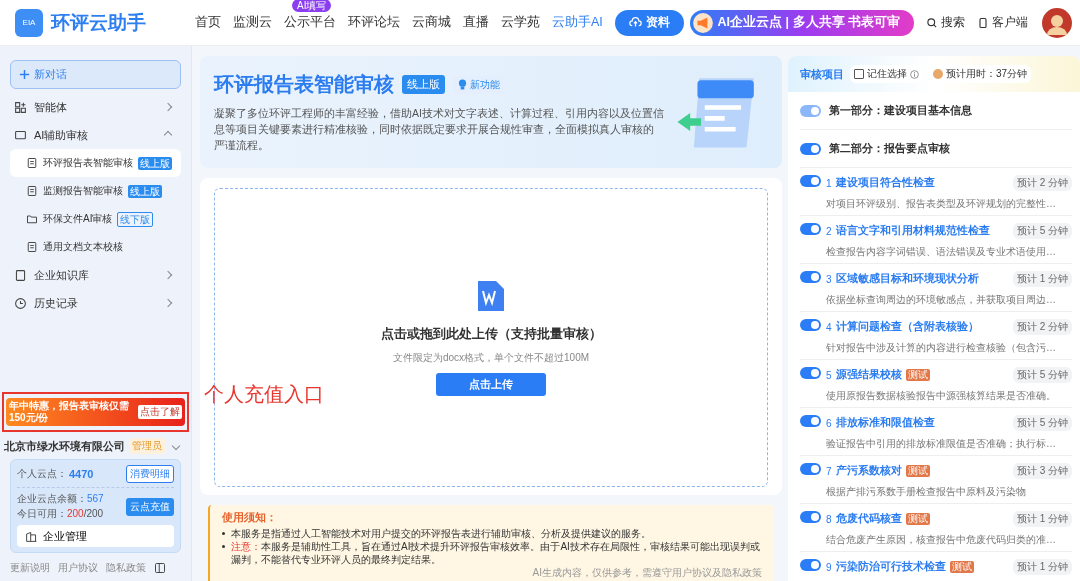  Describe the element at coordinates (801, 22) in the screenshot. I see `promo-banner: AI企业云点 | 多人共享 书表可审` at that location.